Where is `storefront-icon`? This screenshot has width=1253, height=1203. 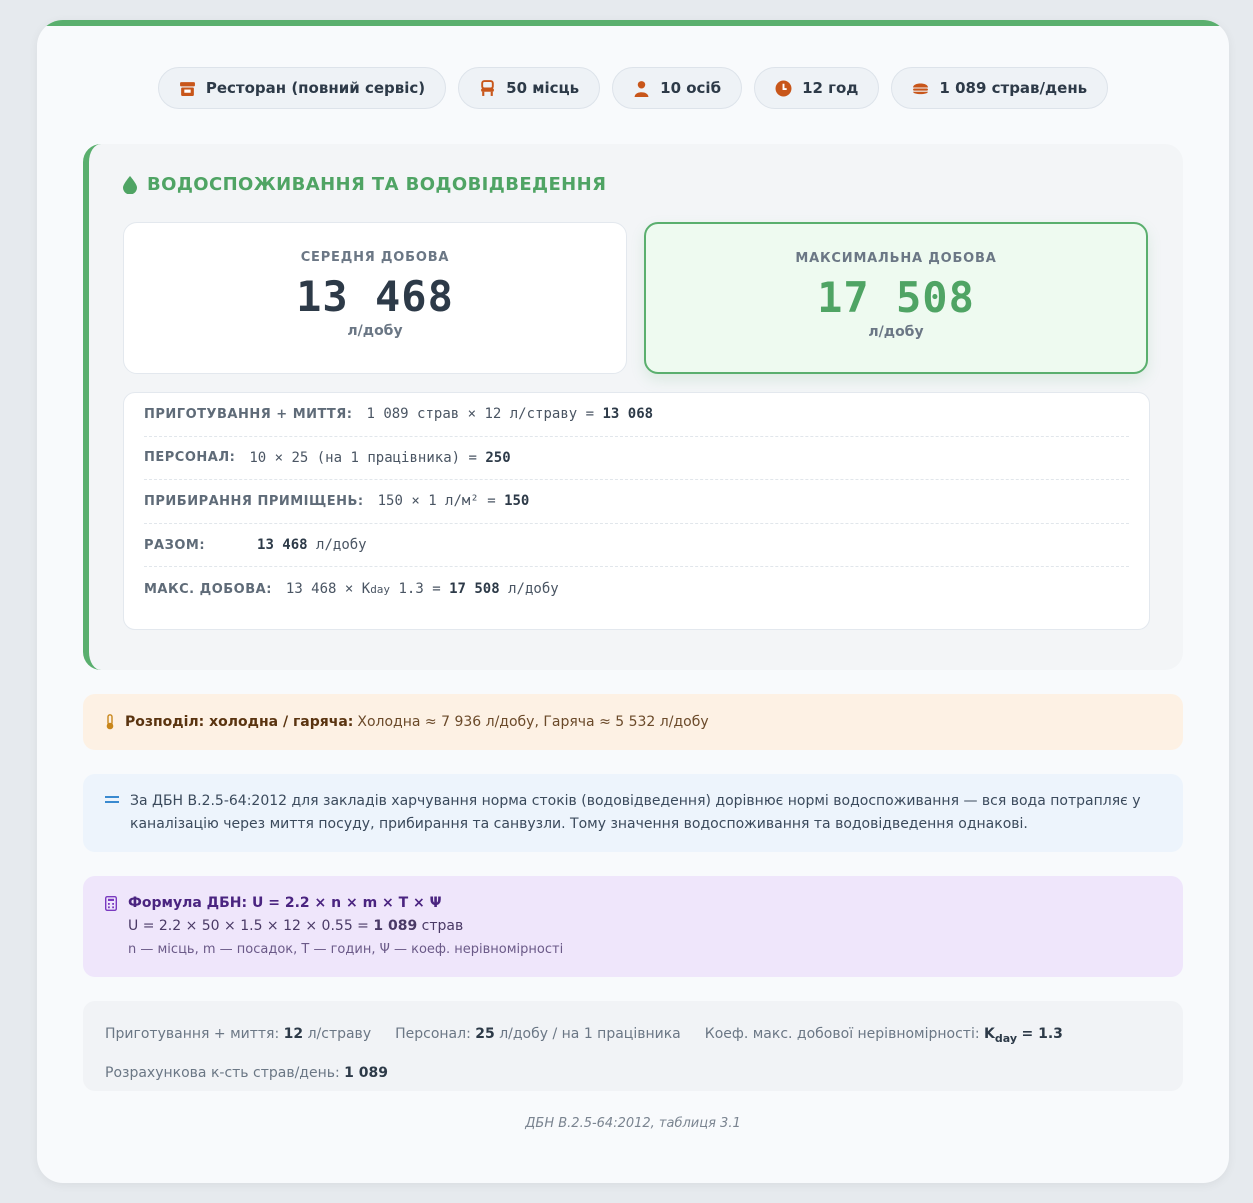
storefront-icon is located at coordinates (187, 88).